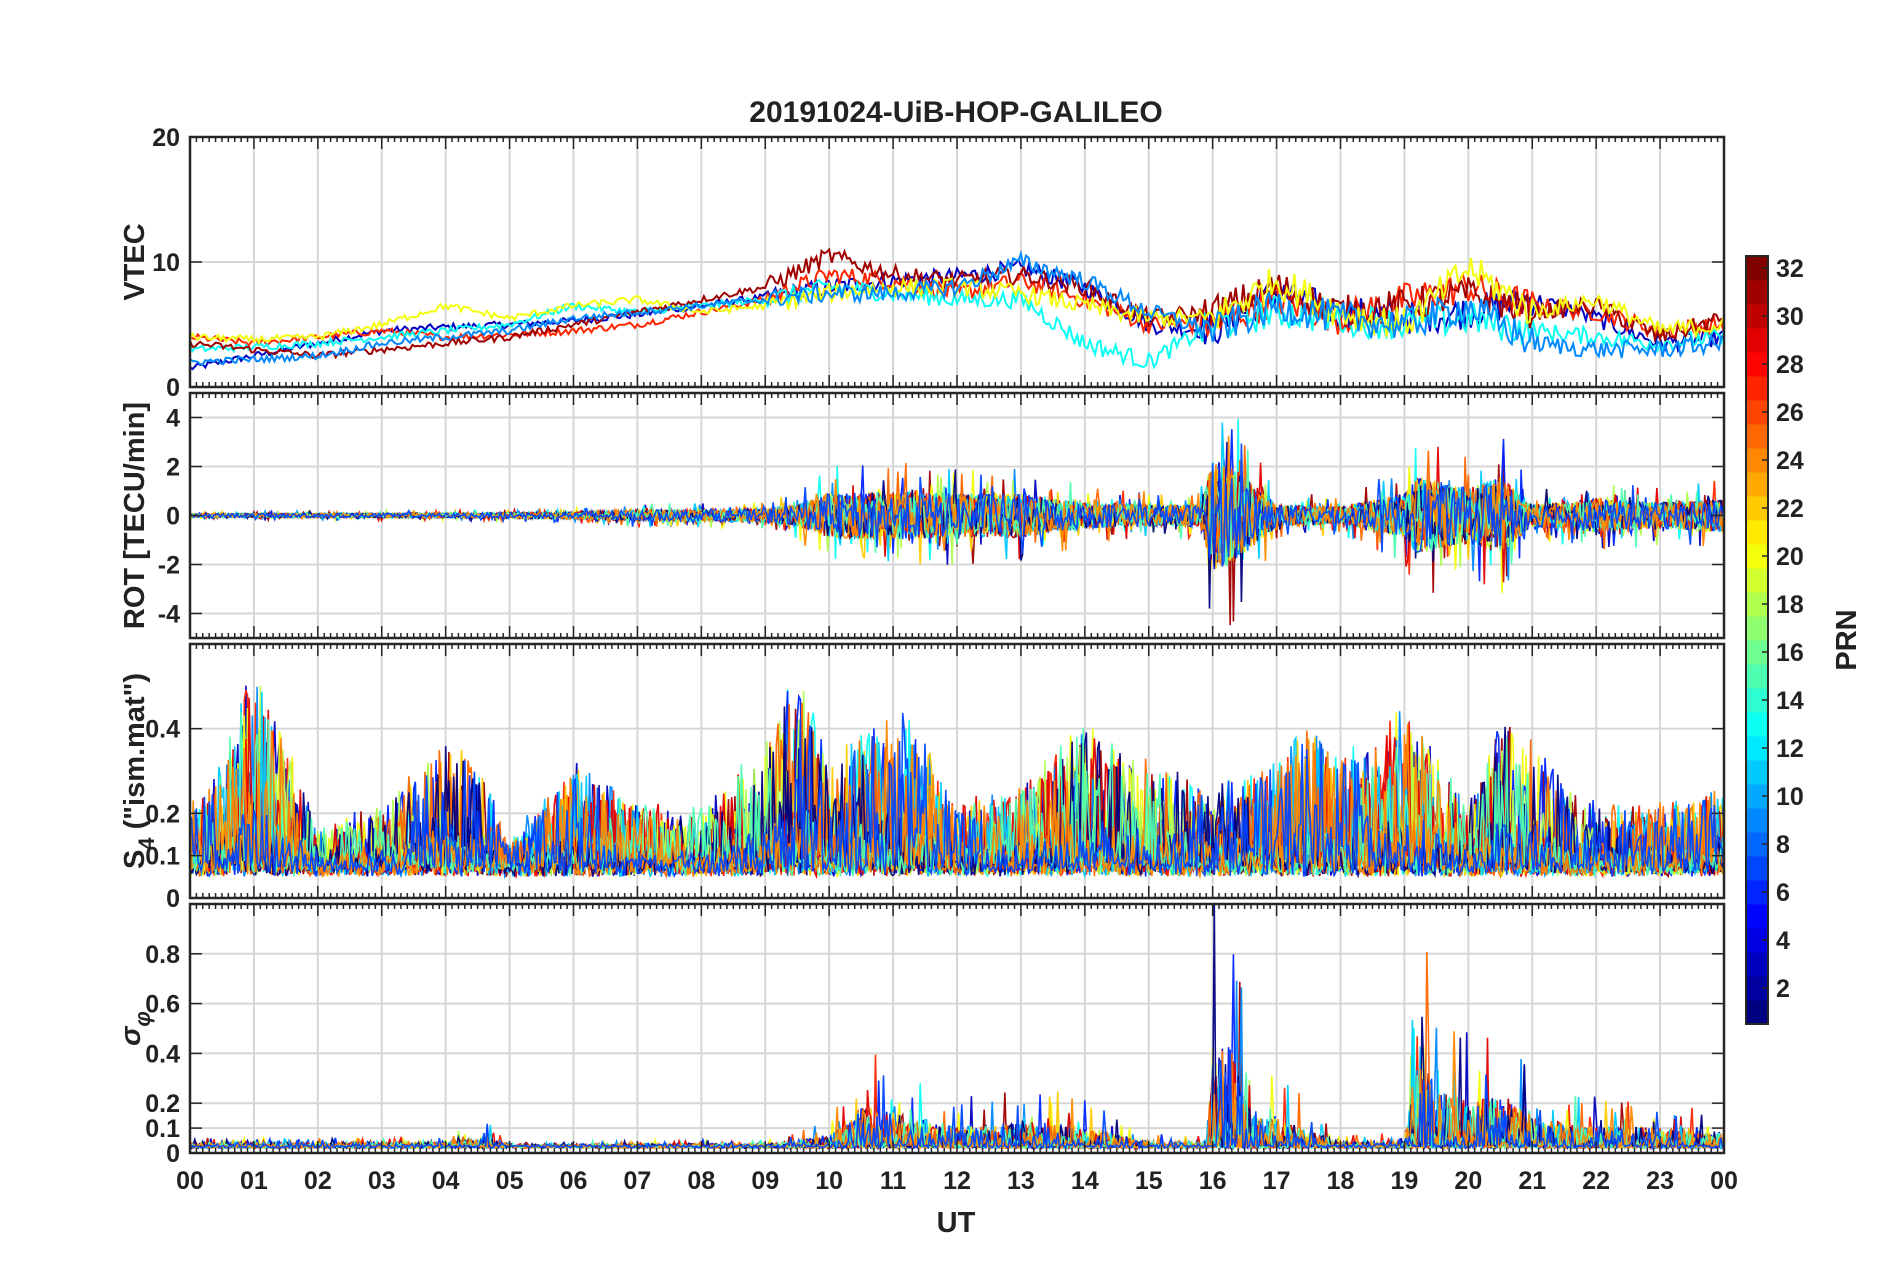 The width and height of the screenshot is (1902, 1272). Describe the element at coordinates (135, 261) in the screenshot. I see `y-axis-label-vtec: VTEC` at that location.